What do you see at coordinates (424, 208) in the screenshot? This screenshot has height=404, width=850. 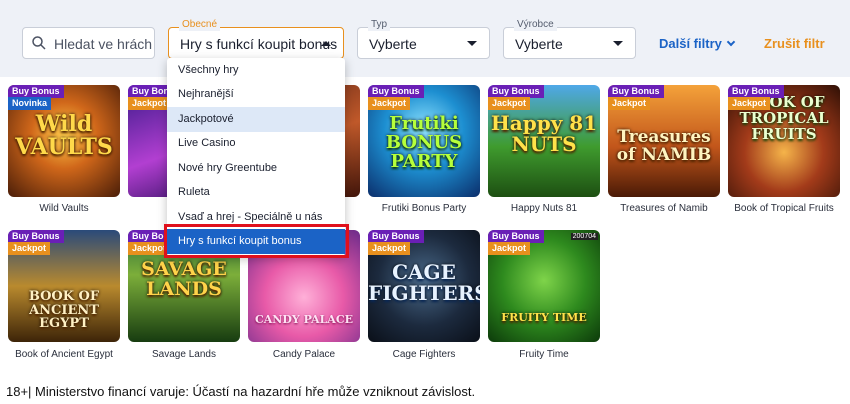 I see `game-name: Frutiki Bonus Party` at bounding box center [424, 208].